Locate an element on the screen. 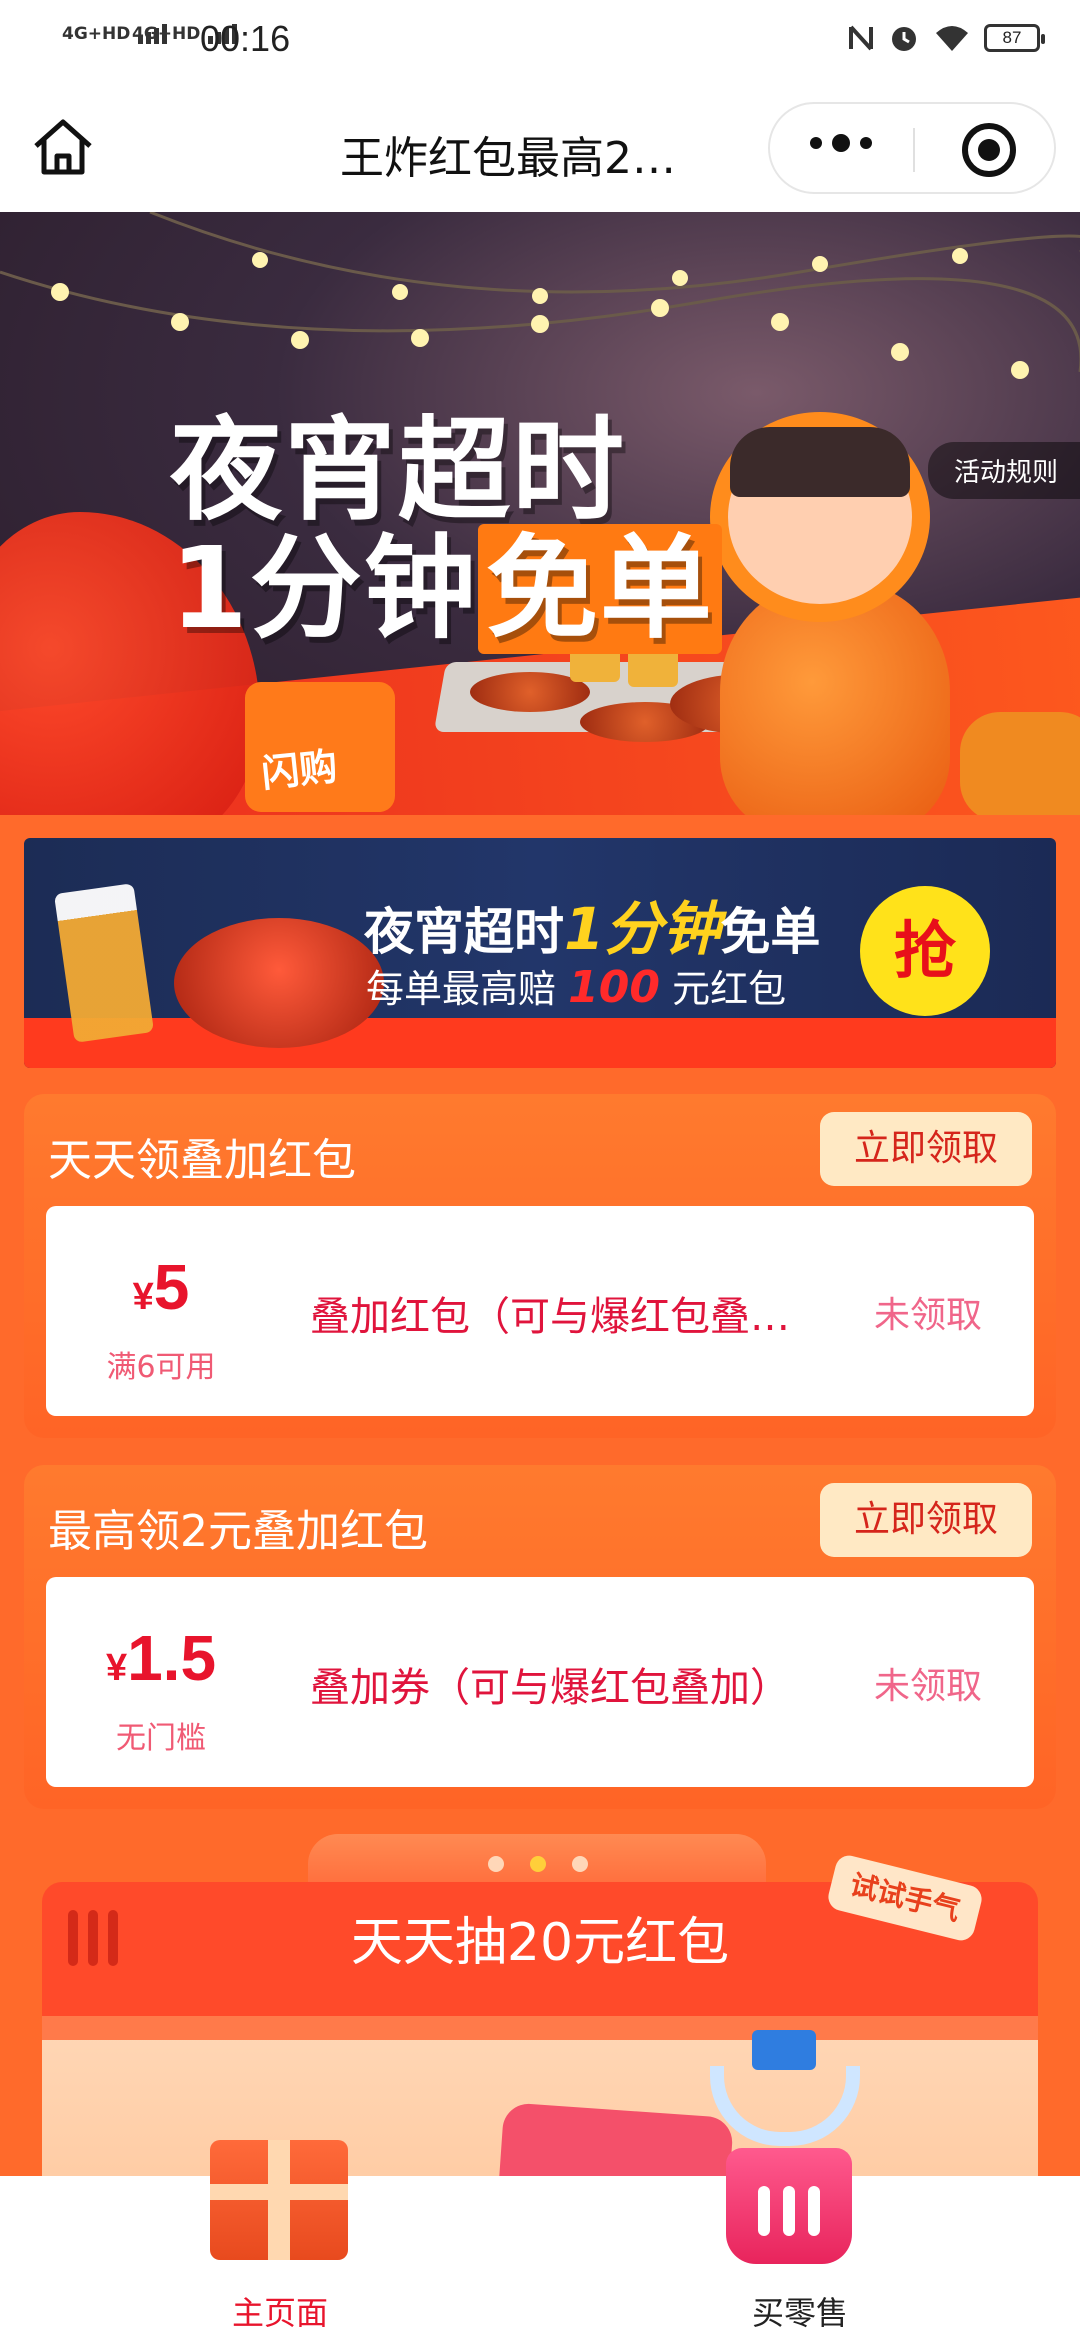 This screenshot has width=1080, height=2336. nfc-icon is located at coordinates (861, 38).